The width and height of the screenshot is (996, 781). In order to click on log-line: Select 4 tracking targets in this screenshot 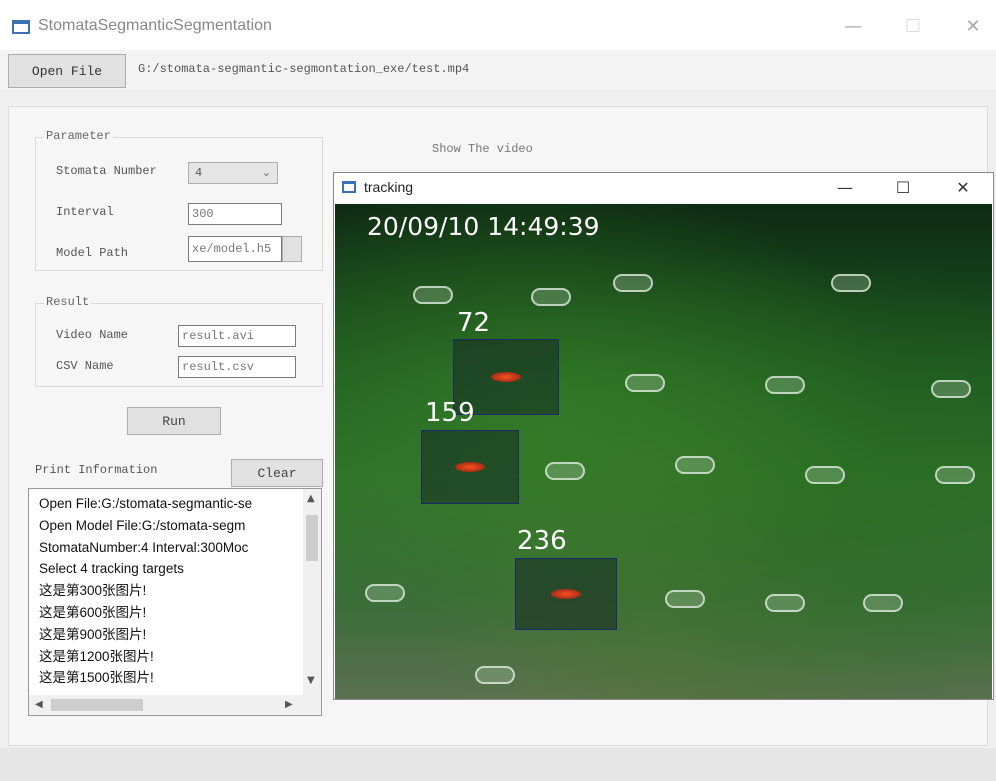, I will do `click(111, 569)`.